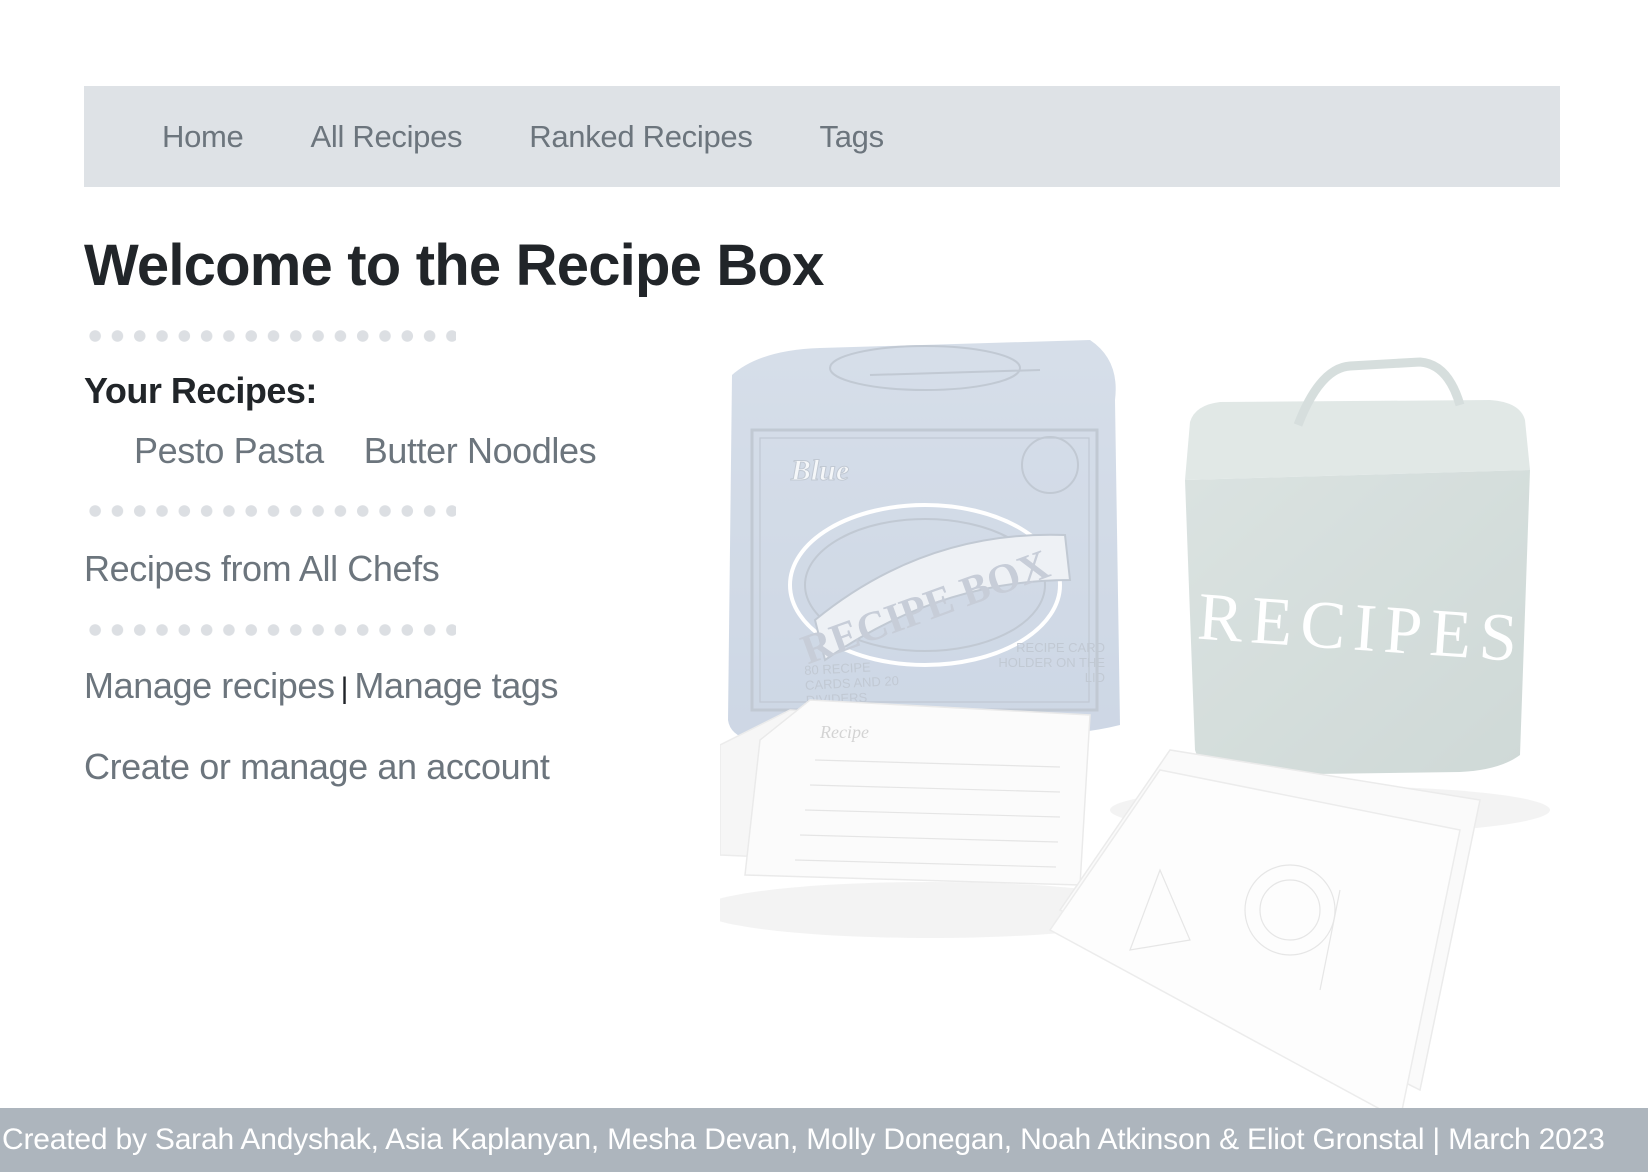 This screenshot has height=1172, width=1648. I want to click on box-left-caption: 80 RECIPE CARDS AND 20 DIVIDERS, so click(852, 682).